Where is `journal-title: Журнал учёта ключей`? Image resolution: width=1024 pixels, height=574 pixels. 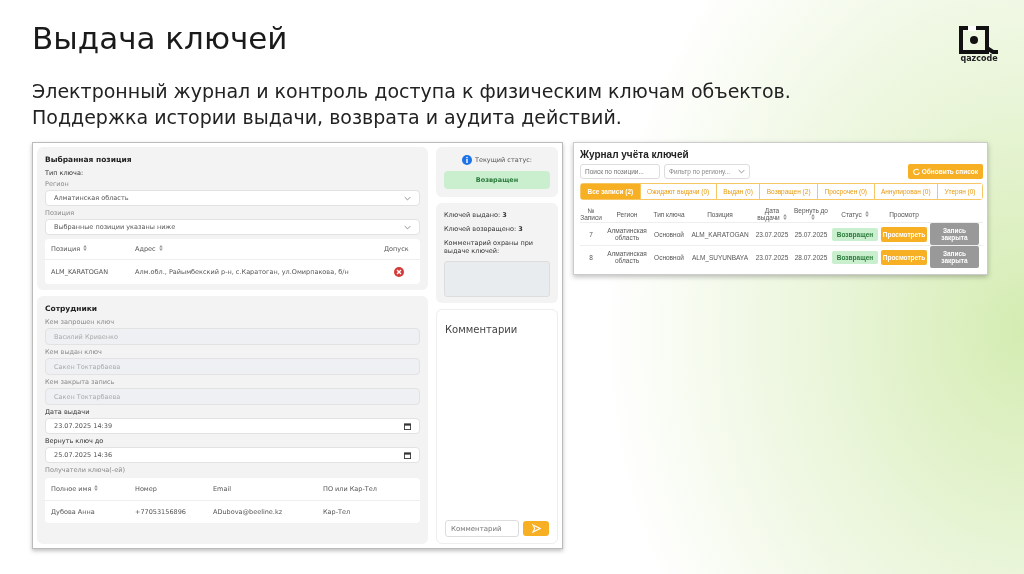
journal-title: Журнал учёта ключей is located at coordinates (635, 154).